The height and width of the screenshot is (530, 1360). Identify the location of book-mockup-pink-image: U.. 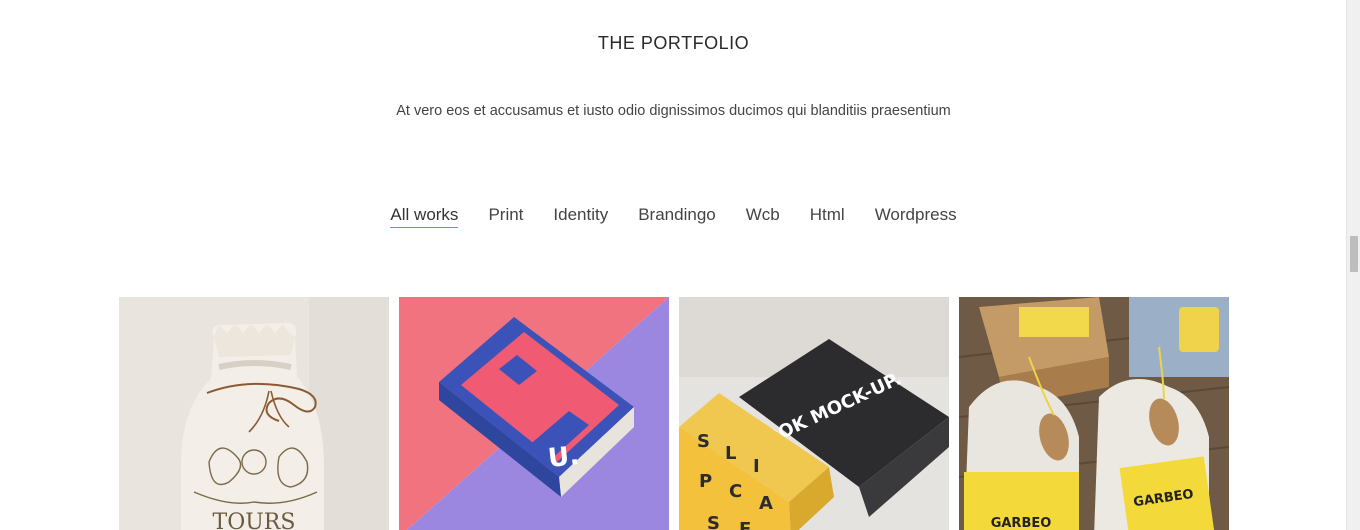
(534, 413).